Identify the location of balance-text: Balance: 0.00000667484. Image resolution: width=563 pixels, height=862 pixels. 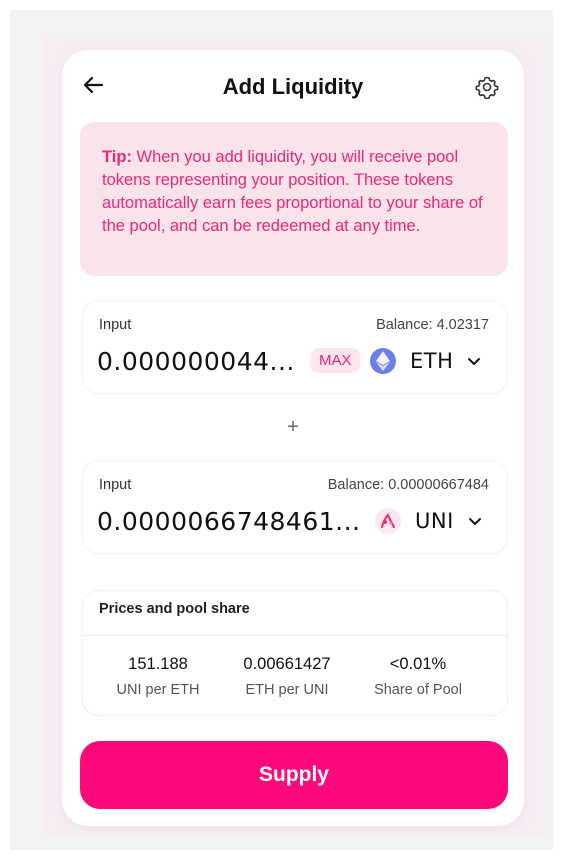
(408, 485).